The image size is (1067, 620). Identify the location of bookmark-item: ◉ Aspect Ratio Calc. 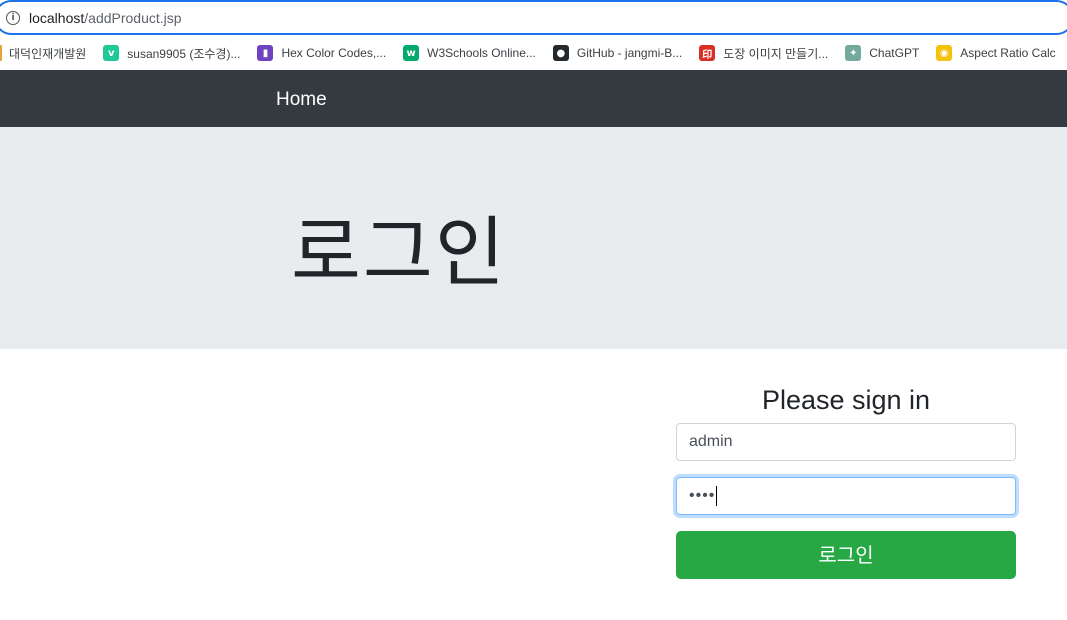
(996, 53).